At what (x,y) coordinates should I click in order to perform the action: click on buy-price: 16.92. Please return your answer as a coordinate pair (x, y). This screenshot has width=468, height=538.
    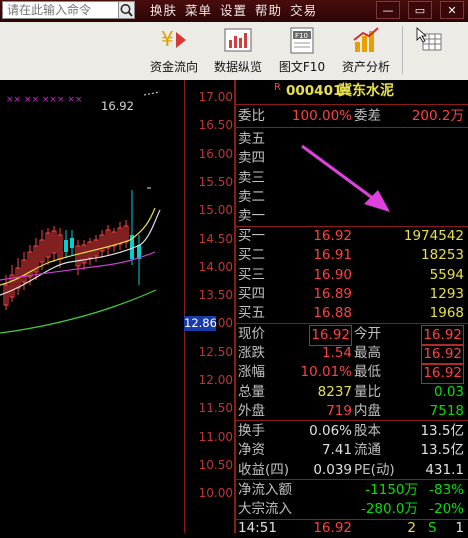
    Looking at the image, I should click on (332, 236).